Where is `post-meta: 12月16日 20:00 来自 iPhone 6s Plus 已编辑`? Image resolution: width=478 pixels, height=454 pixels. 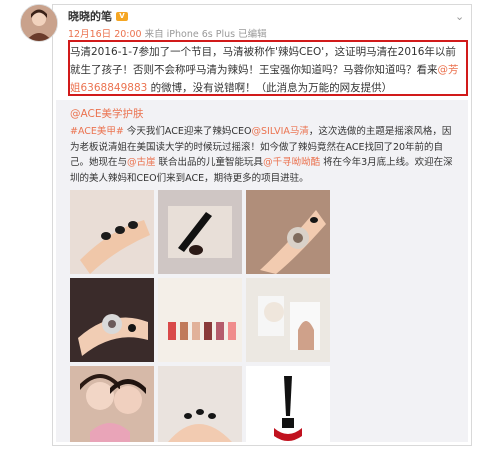 post-meta: 12月16日 20:00 来自 iPhone 6s Plus 已编辑 is located at coordinates (167, 33).